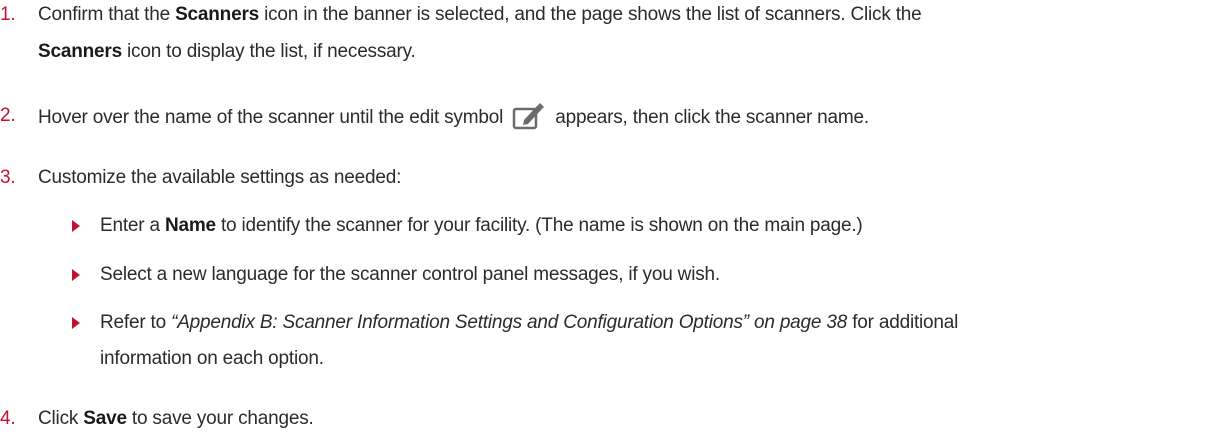  What do you see at coordinates (8, 115) in the screenshot?
I see `step-number: 2.` at bounding box center [8, 115].